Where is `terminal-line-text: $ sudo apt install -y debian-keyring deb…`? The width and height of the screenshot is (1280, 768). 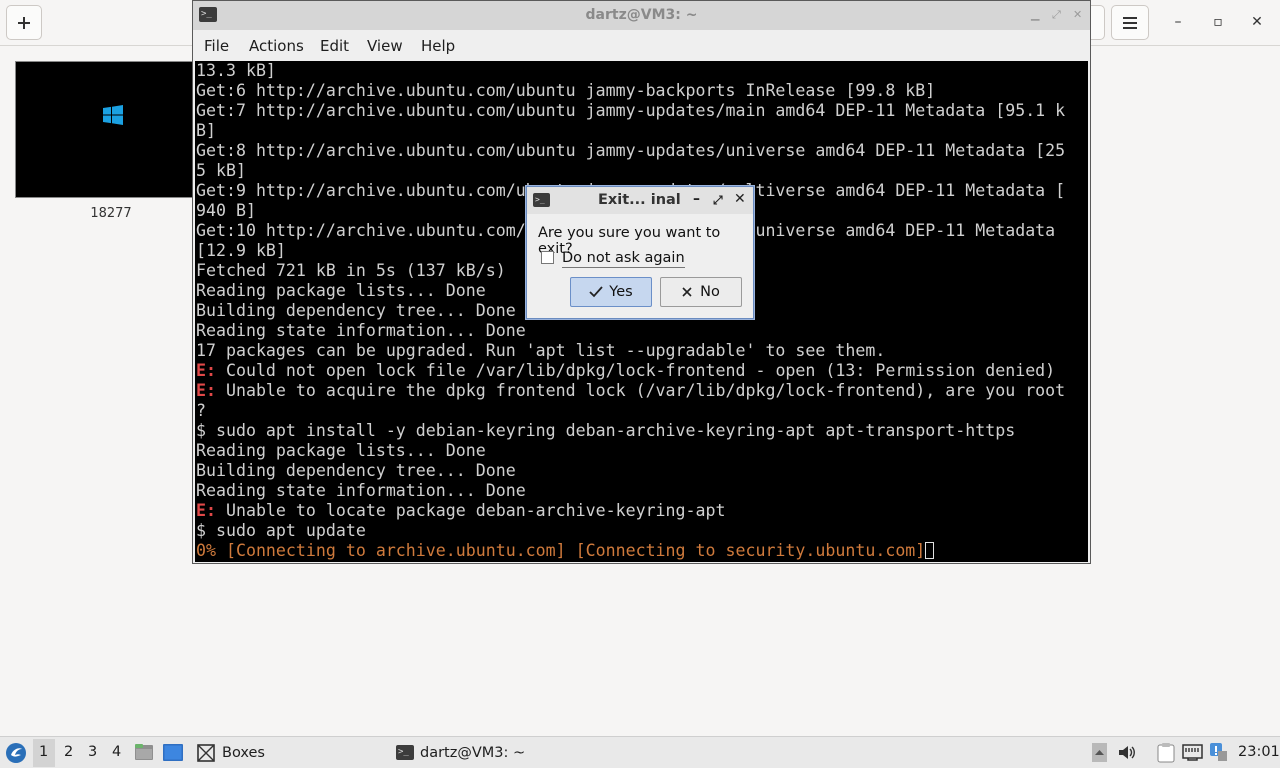 terminal-line-text: $ sudo apt install -y debian-keyring deb… is located at coordinates (606, 430).